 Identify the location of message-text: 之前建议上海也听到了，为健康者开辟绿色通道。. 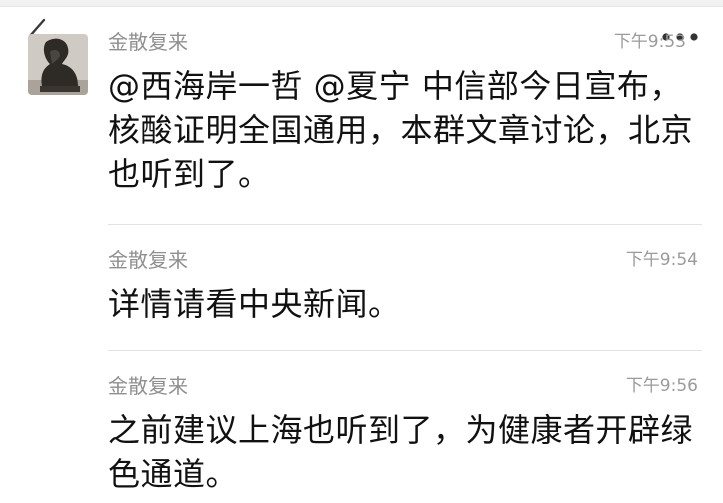
(401, 452).